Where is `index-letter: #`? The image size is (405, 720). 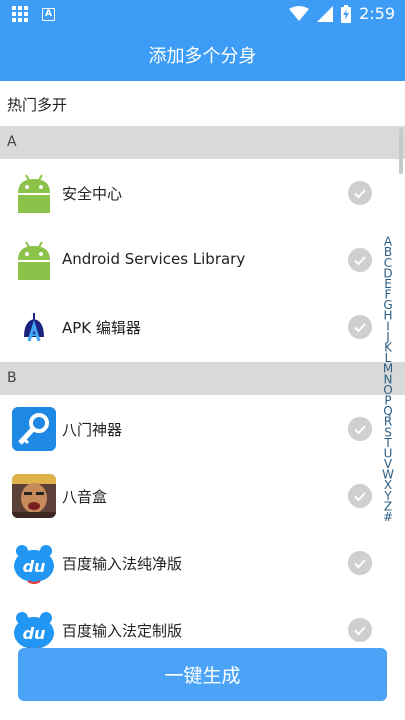 index-letter: # is located at coordinates (388, 516).